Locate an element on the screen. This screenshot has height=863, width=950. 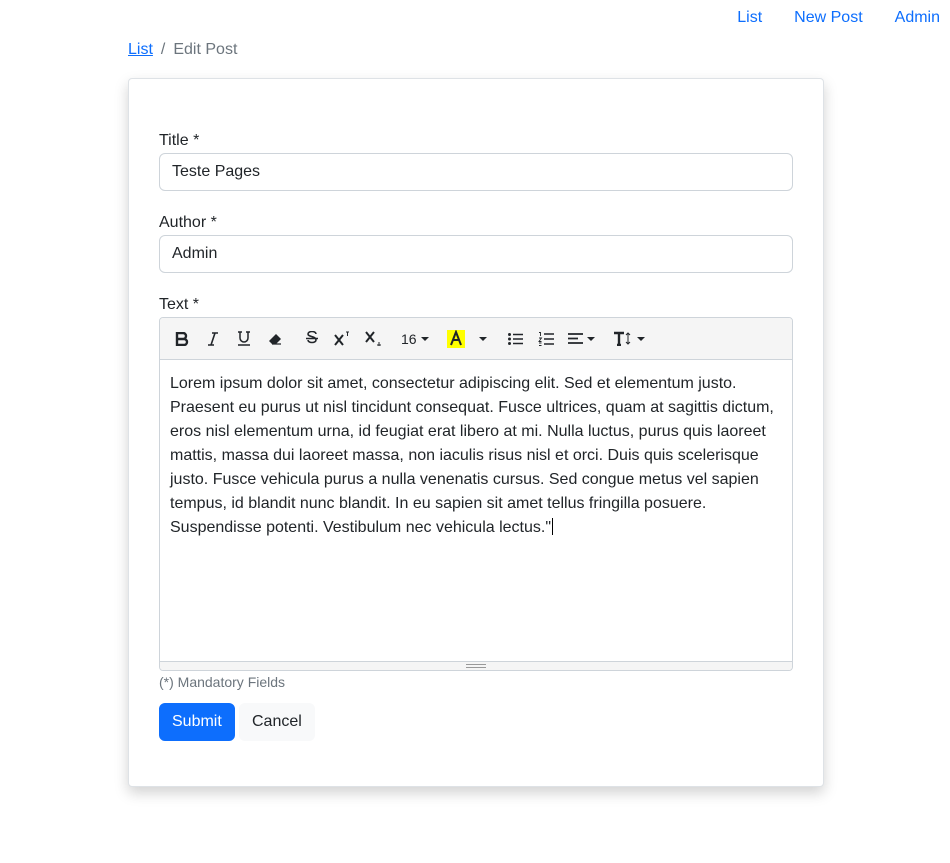
align-icon is located at coordinates (575, 338).